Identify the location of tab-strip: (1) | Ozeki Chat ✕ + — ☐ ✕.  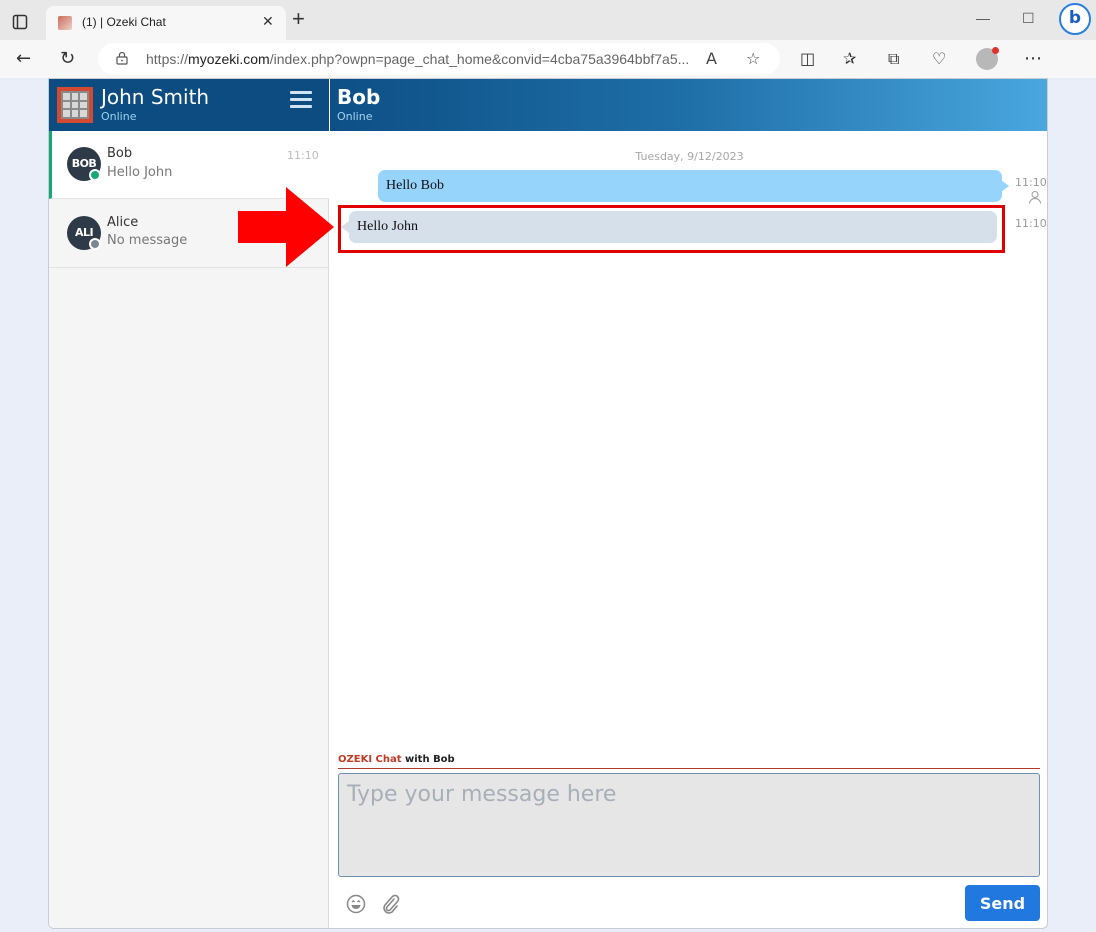
(548, 20).